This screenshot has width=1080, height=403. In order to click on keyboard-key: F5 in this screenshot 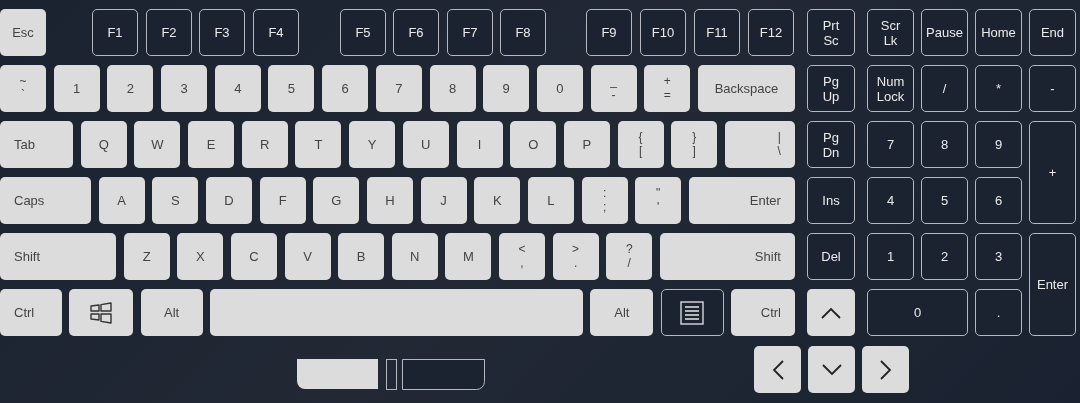, I will do `click(363, 32)`.